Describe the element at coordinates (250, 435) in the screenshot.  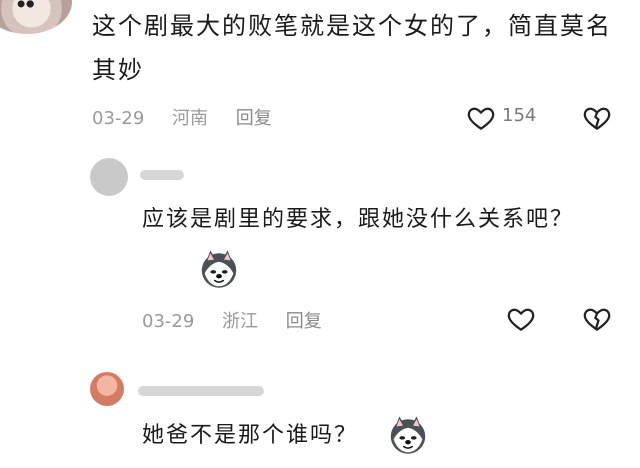
I see `reply-text: 她爸不是那个谁吗？` at that location.